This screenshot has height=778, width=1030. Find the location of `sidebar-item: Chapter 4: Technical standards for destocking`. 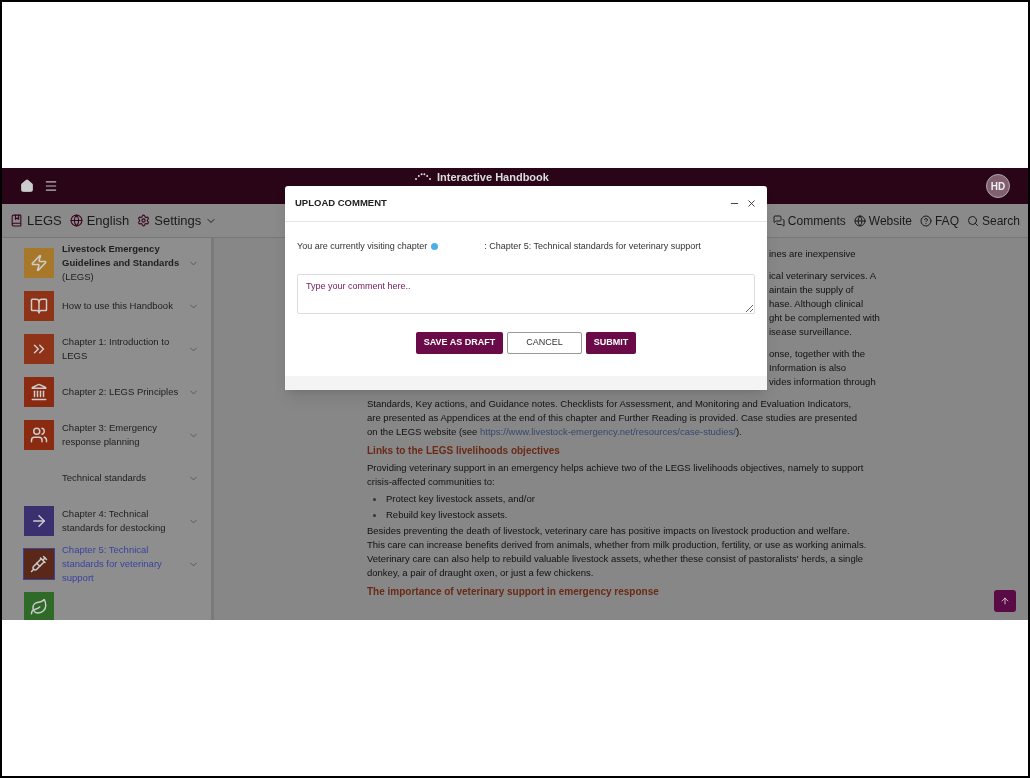

sidebar-item: Chapter 4: Technical standards for destocking is located at coordinates (111, 521).